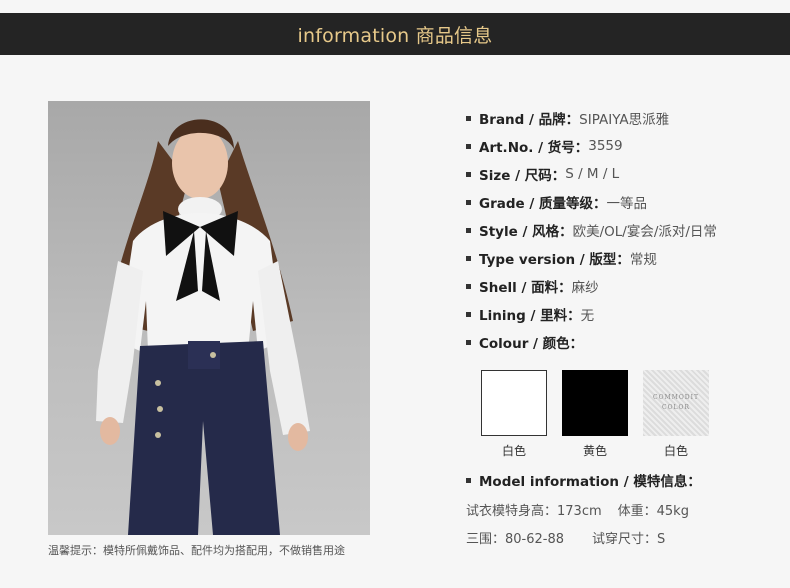 The width and height of the screenshot is (790, 588). Describe the element at coordinates (530, 316) in the screenshot. I see `spec-label: Lining / 里料：` at that location.